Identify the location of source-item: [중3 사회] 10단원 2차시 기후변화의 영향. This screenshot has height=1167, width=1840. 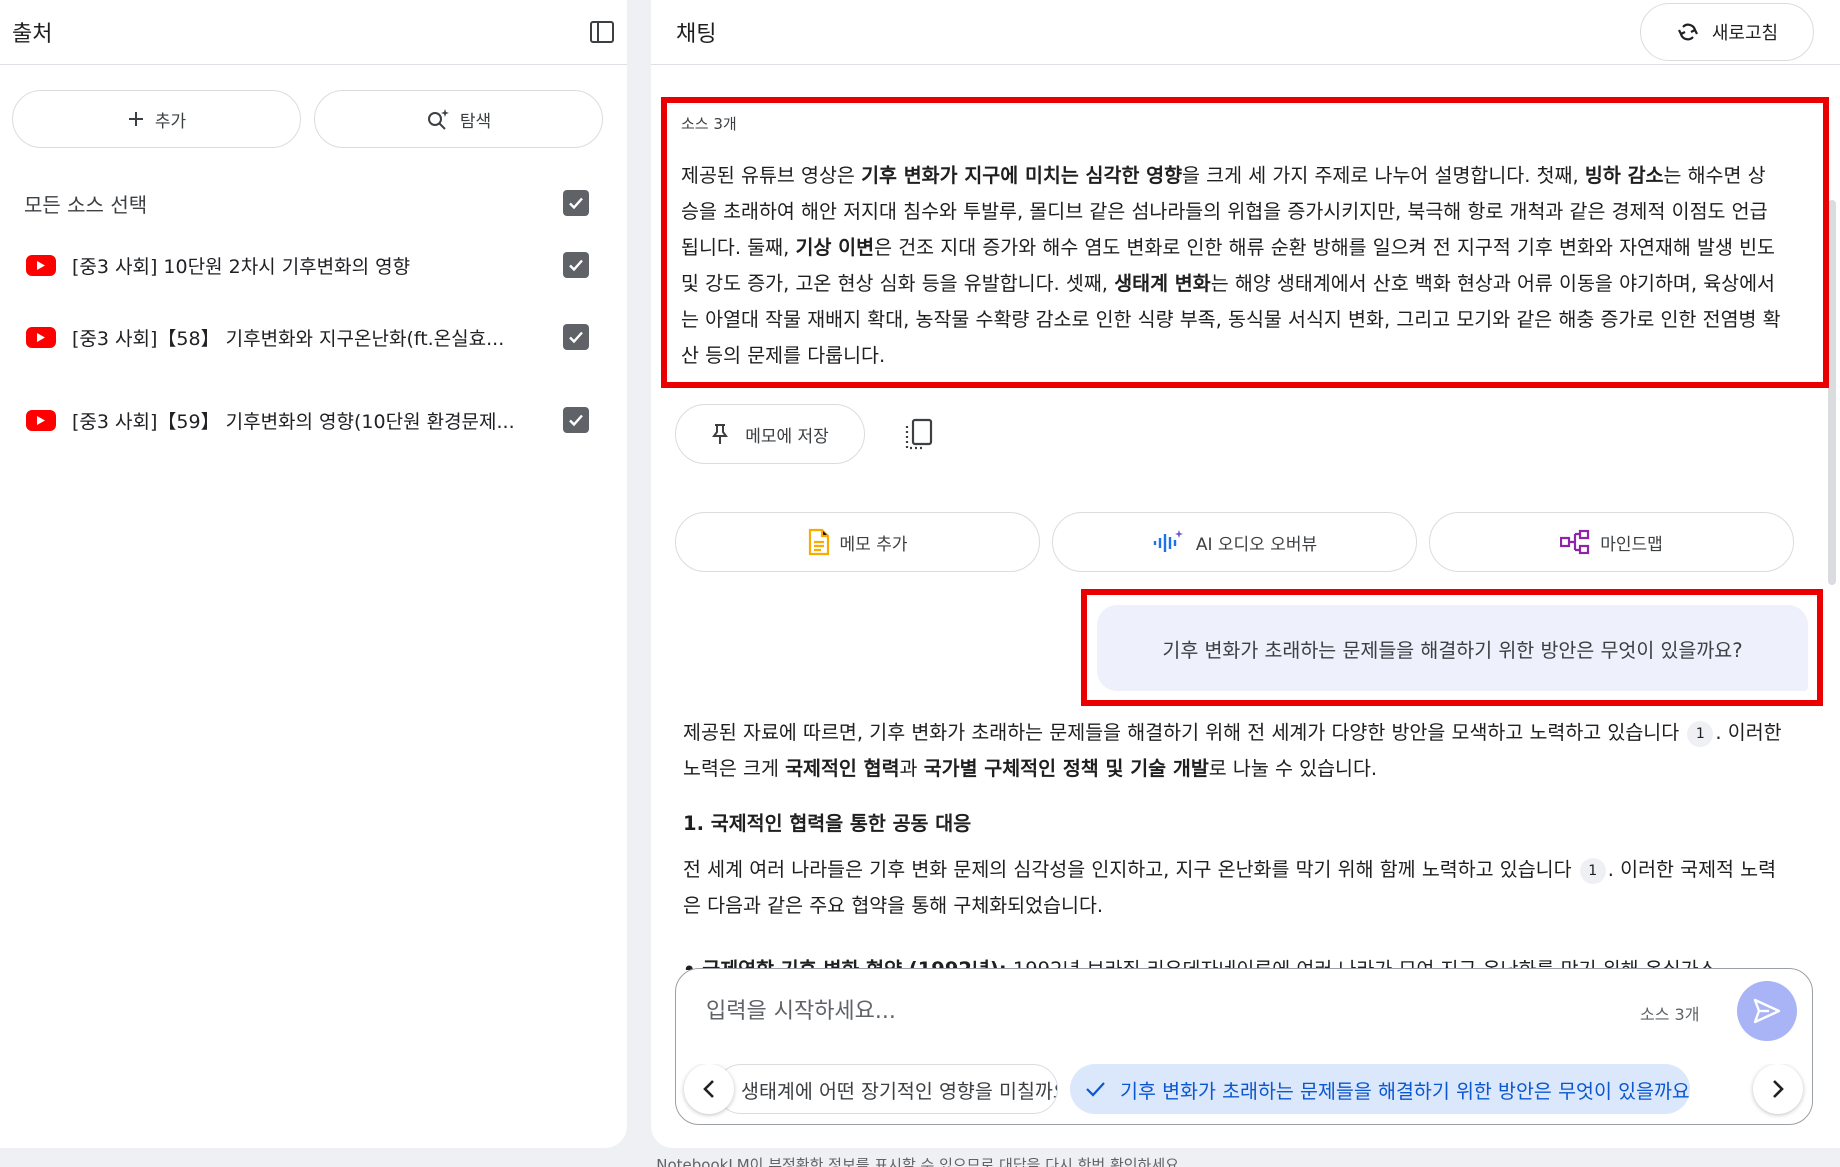
(313, 265).